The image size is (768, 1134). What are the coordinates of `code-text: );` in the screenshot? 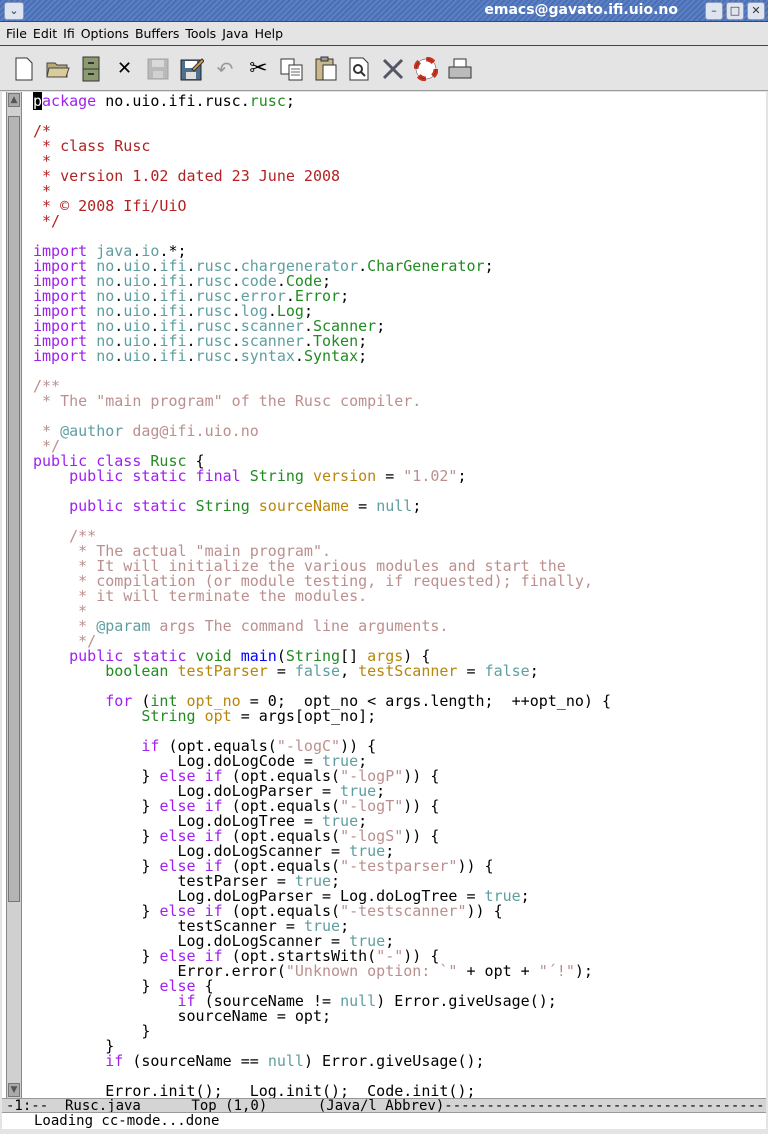 It's located at (583, 971).